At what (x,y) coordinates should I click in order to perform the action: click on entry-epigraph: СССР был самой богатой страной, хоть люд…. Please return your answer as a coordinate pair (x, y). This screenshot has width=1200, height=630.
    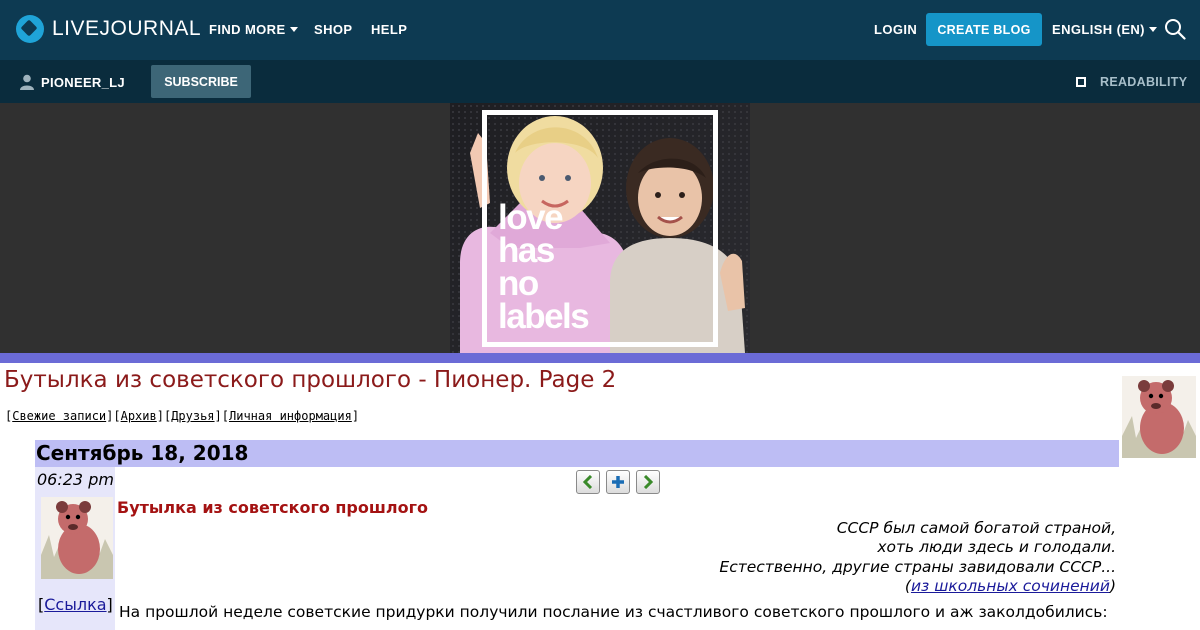
    Looking at the image, I should click on (917, 557).